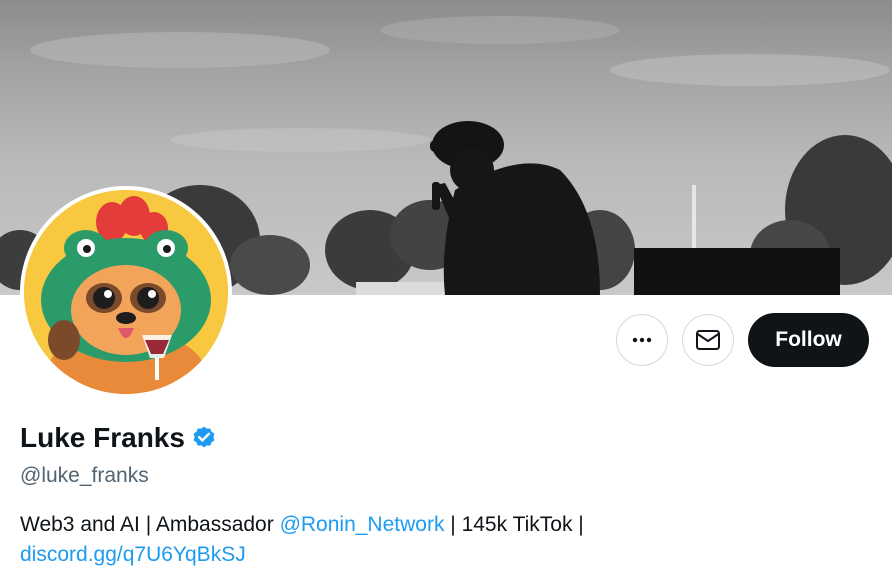  I want to click on bio-text-part1: Web3 and AI | Ambassador, so click(150, 524).